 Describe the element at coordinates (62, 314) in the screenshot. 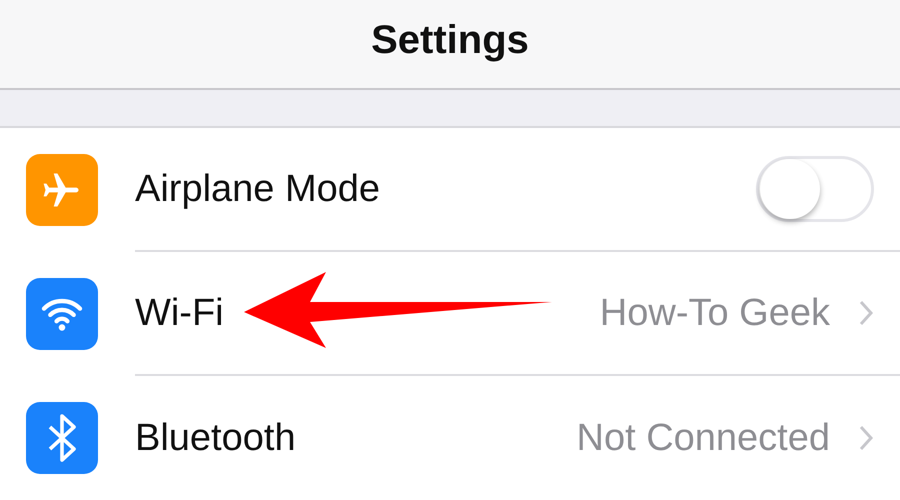

I see `wifi-icon` at that location.